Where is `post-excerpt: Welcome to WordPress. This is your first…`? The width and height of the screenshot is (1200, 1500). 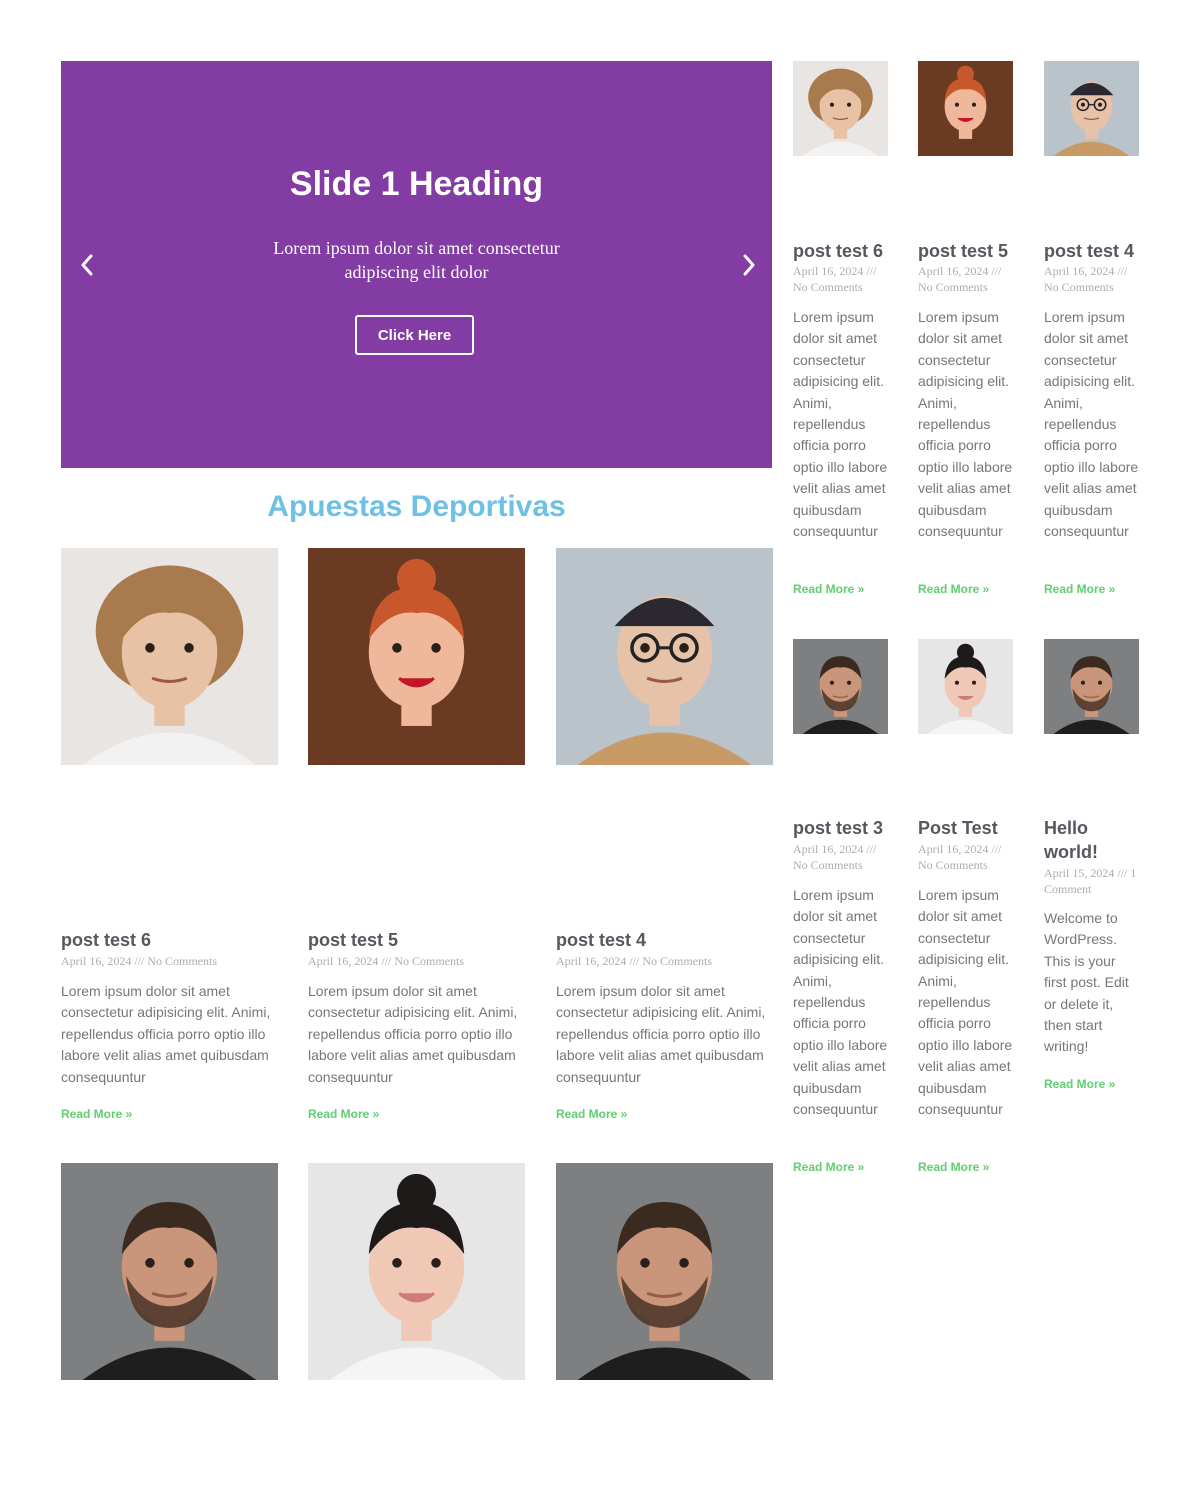
post-excerpt: Welcome to WordPress. This is your first… is located at coordinates (1086, 982).